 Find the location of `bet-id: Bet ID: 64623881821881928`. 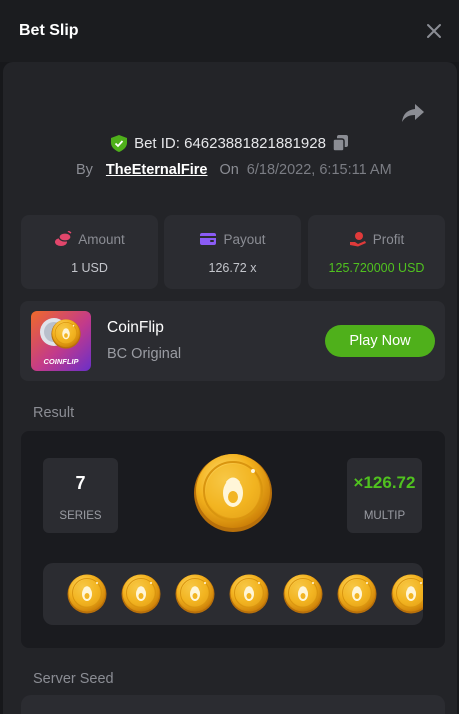

bet-id: Bet ID: 64623881821881928 is located at coordinates (230, 143).